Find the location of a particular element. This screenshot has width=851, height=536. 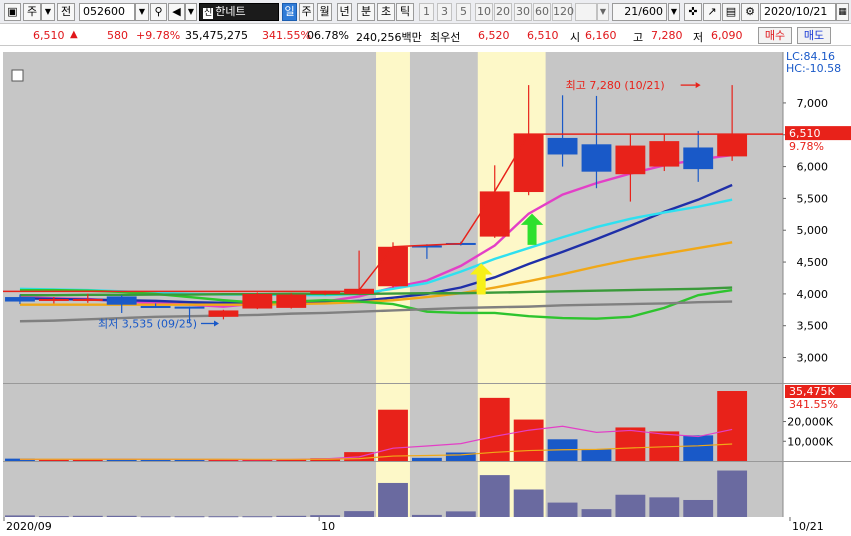

trade-amount: 240,256백만 is located at coordinates (389, 37).